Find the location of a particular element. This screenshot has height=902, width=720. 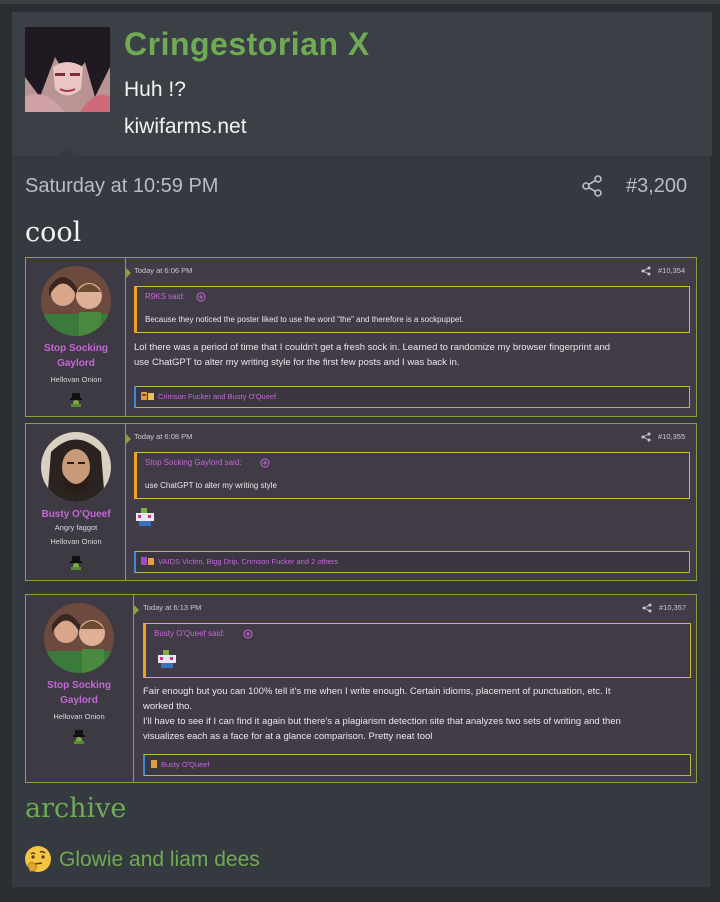

embedded-username: Busty O'Queef is located at coordinates (76, 514).